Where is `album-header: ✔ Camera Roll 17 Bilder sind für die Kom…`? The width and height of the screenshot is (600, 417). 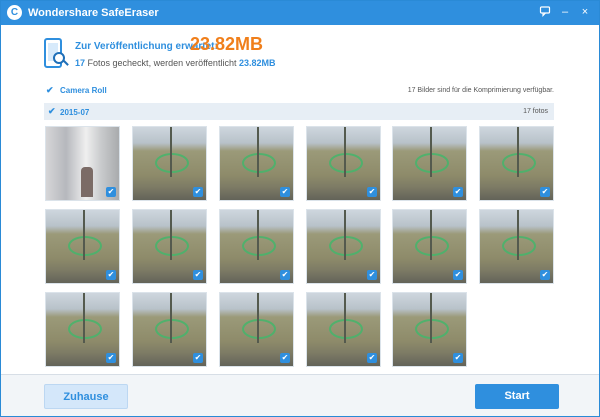
album-header: ✔ Camera Roll 17 Bilder sind für die Kom… is located at coordinates (299, 92).